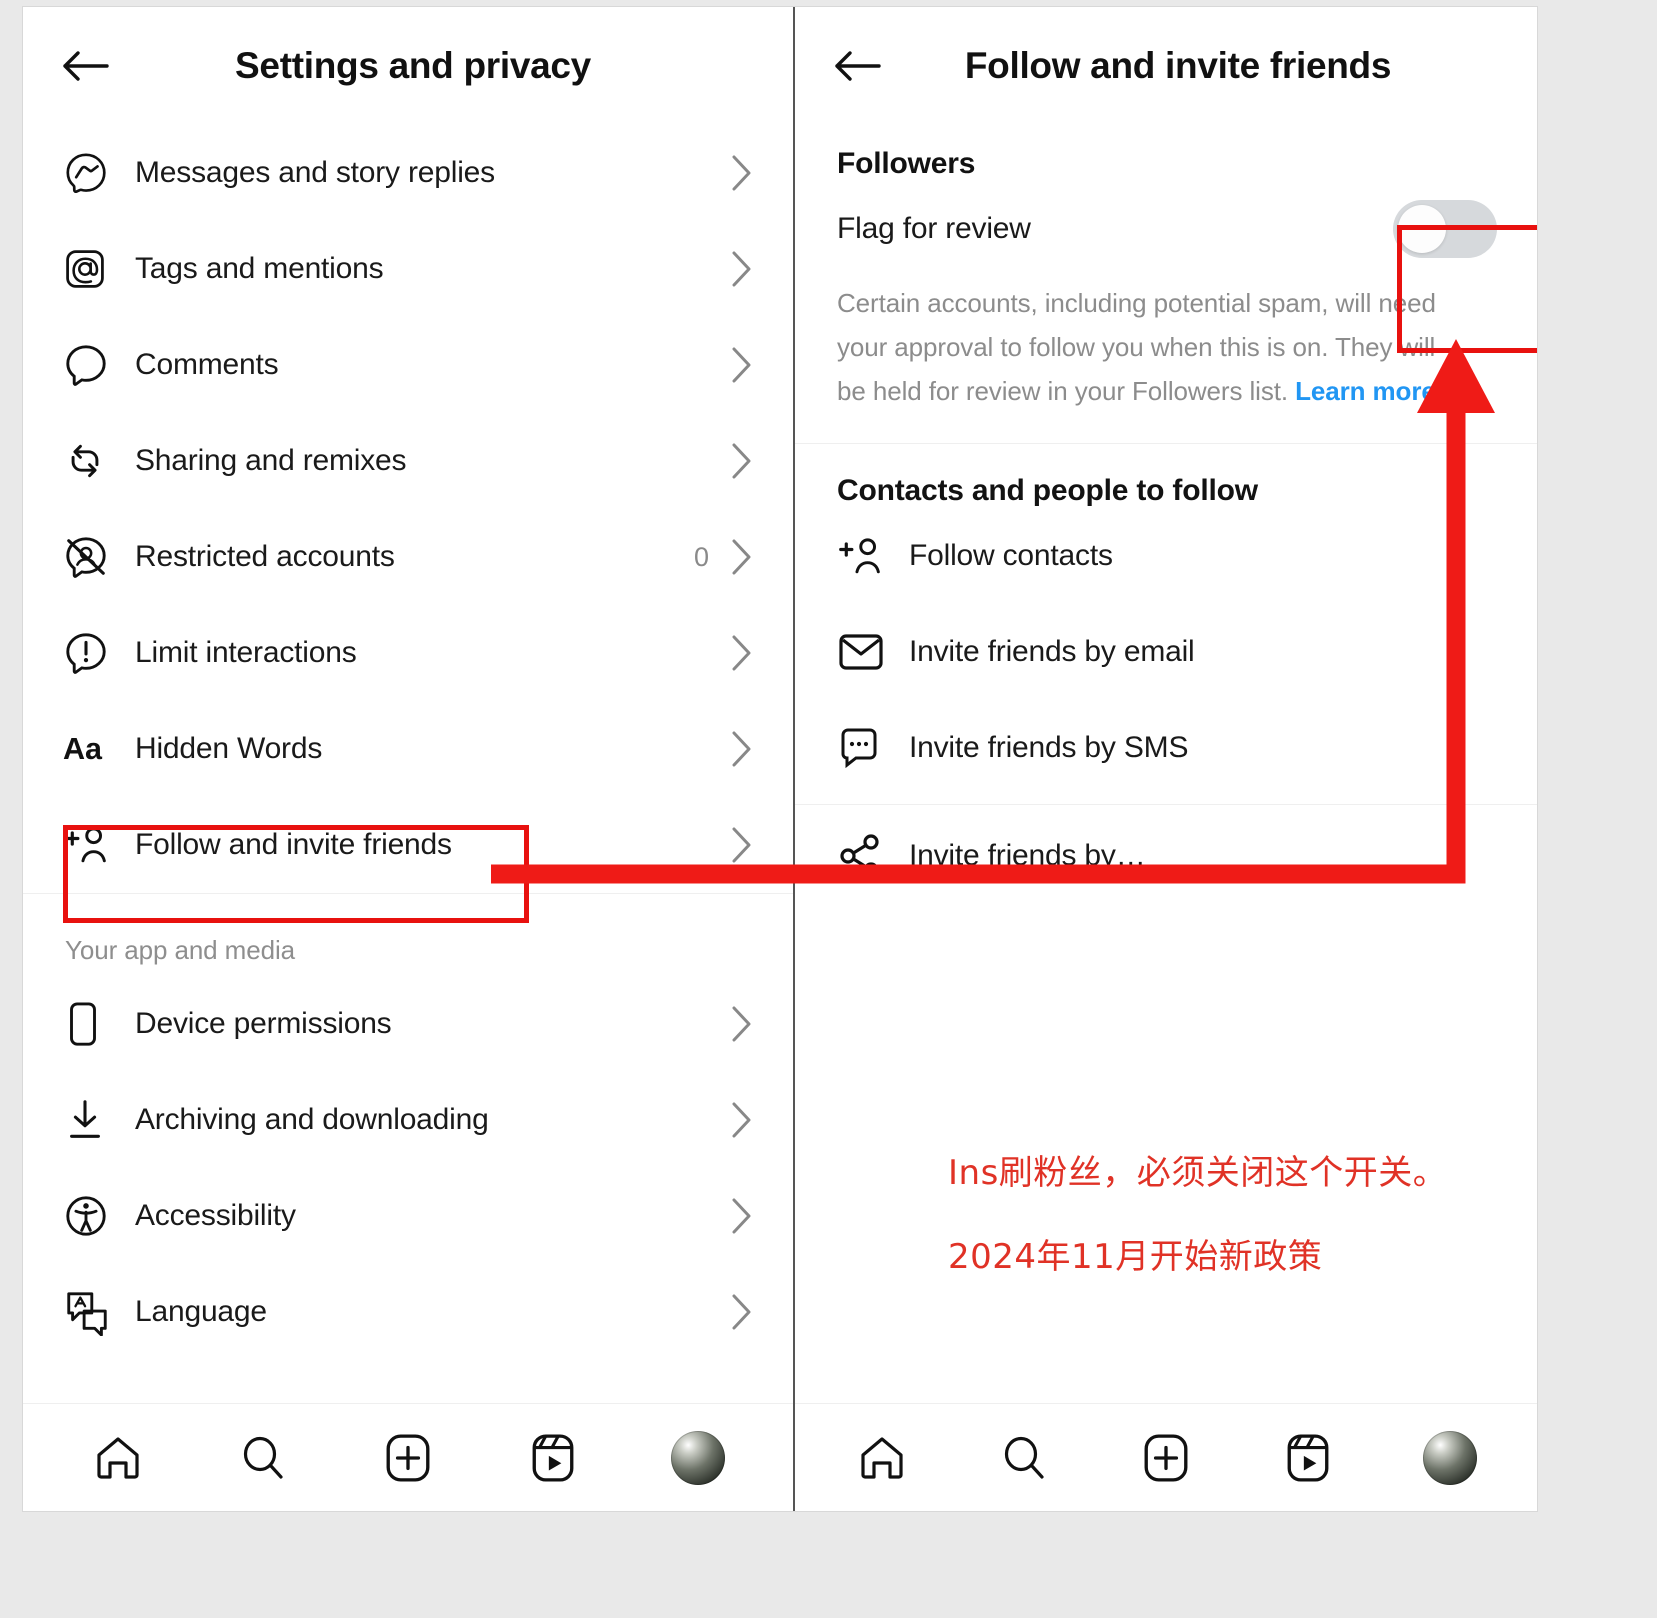 This screenshot has height=1618, width=1657. What do you see at coordinates (83, 749) in the screenshot?
I see `svg-text: Aa` at bounding box center [83, 749].